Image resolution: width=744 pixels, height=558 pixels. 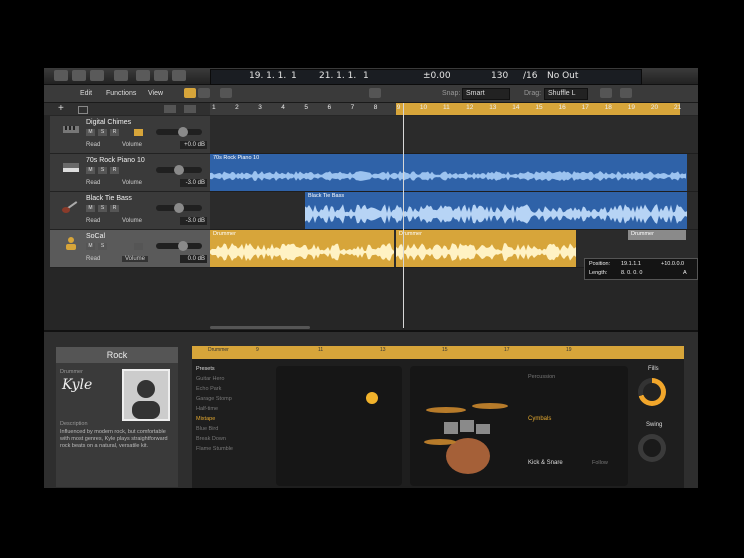 I want to click on timeline-ruler: 1 2 3 4 5 6 7 8 9 10 11 12 13 14 15 16 17 18 19 20 21, so click(x=454, y=109).